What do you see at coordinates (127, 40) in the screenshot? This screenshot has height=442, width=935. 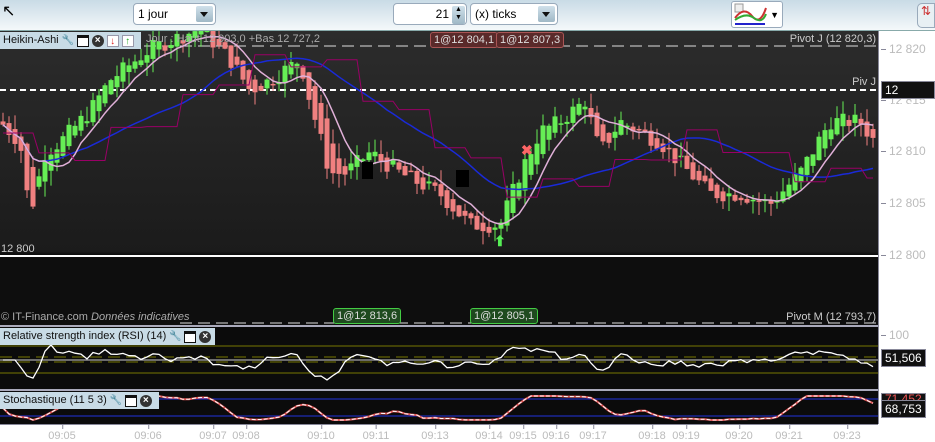 I see `arrow-up-icon: ↑` at bounding box center [127, 40].